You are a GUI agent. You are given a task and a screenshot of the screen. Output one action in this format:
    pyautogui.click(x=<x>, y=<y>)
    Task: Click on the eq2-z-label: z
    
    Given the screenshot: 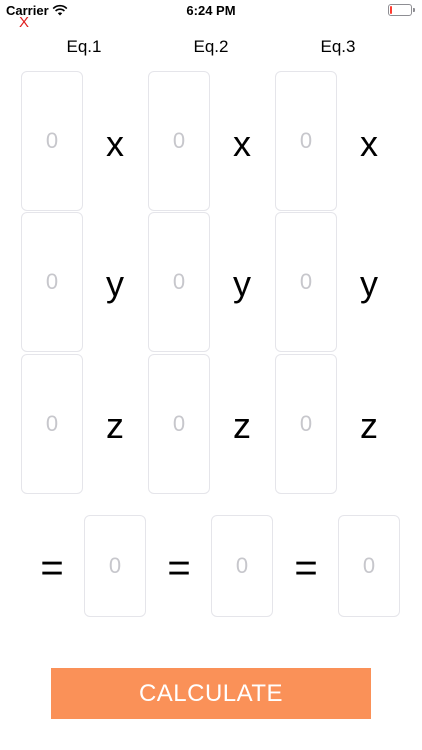 What is the action you would take?
    pyautogui.click(x=242, y=425)
    